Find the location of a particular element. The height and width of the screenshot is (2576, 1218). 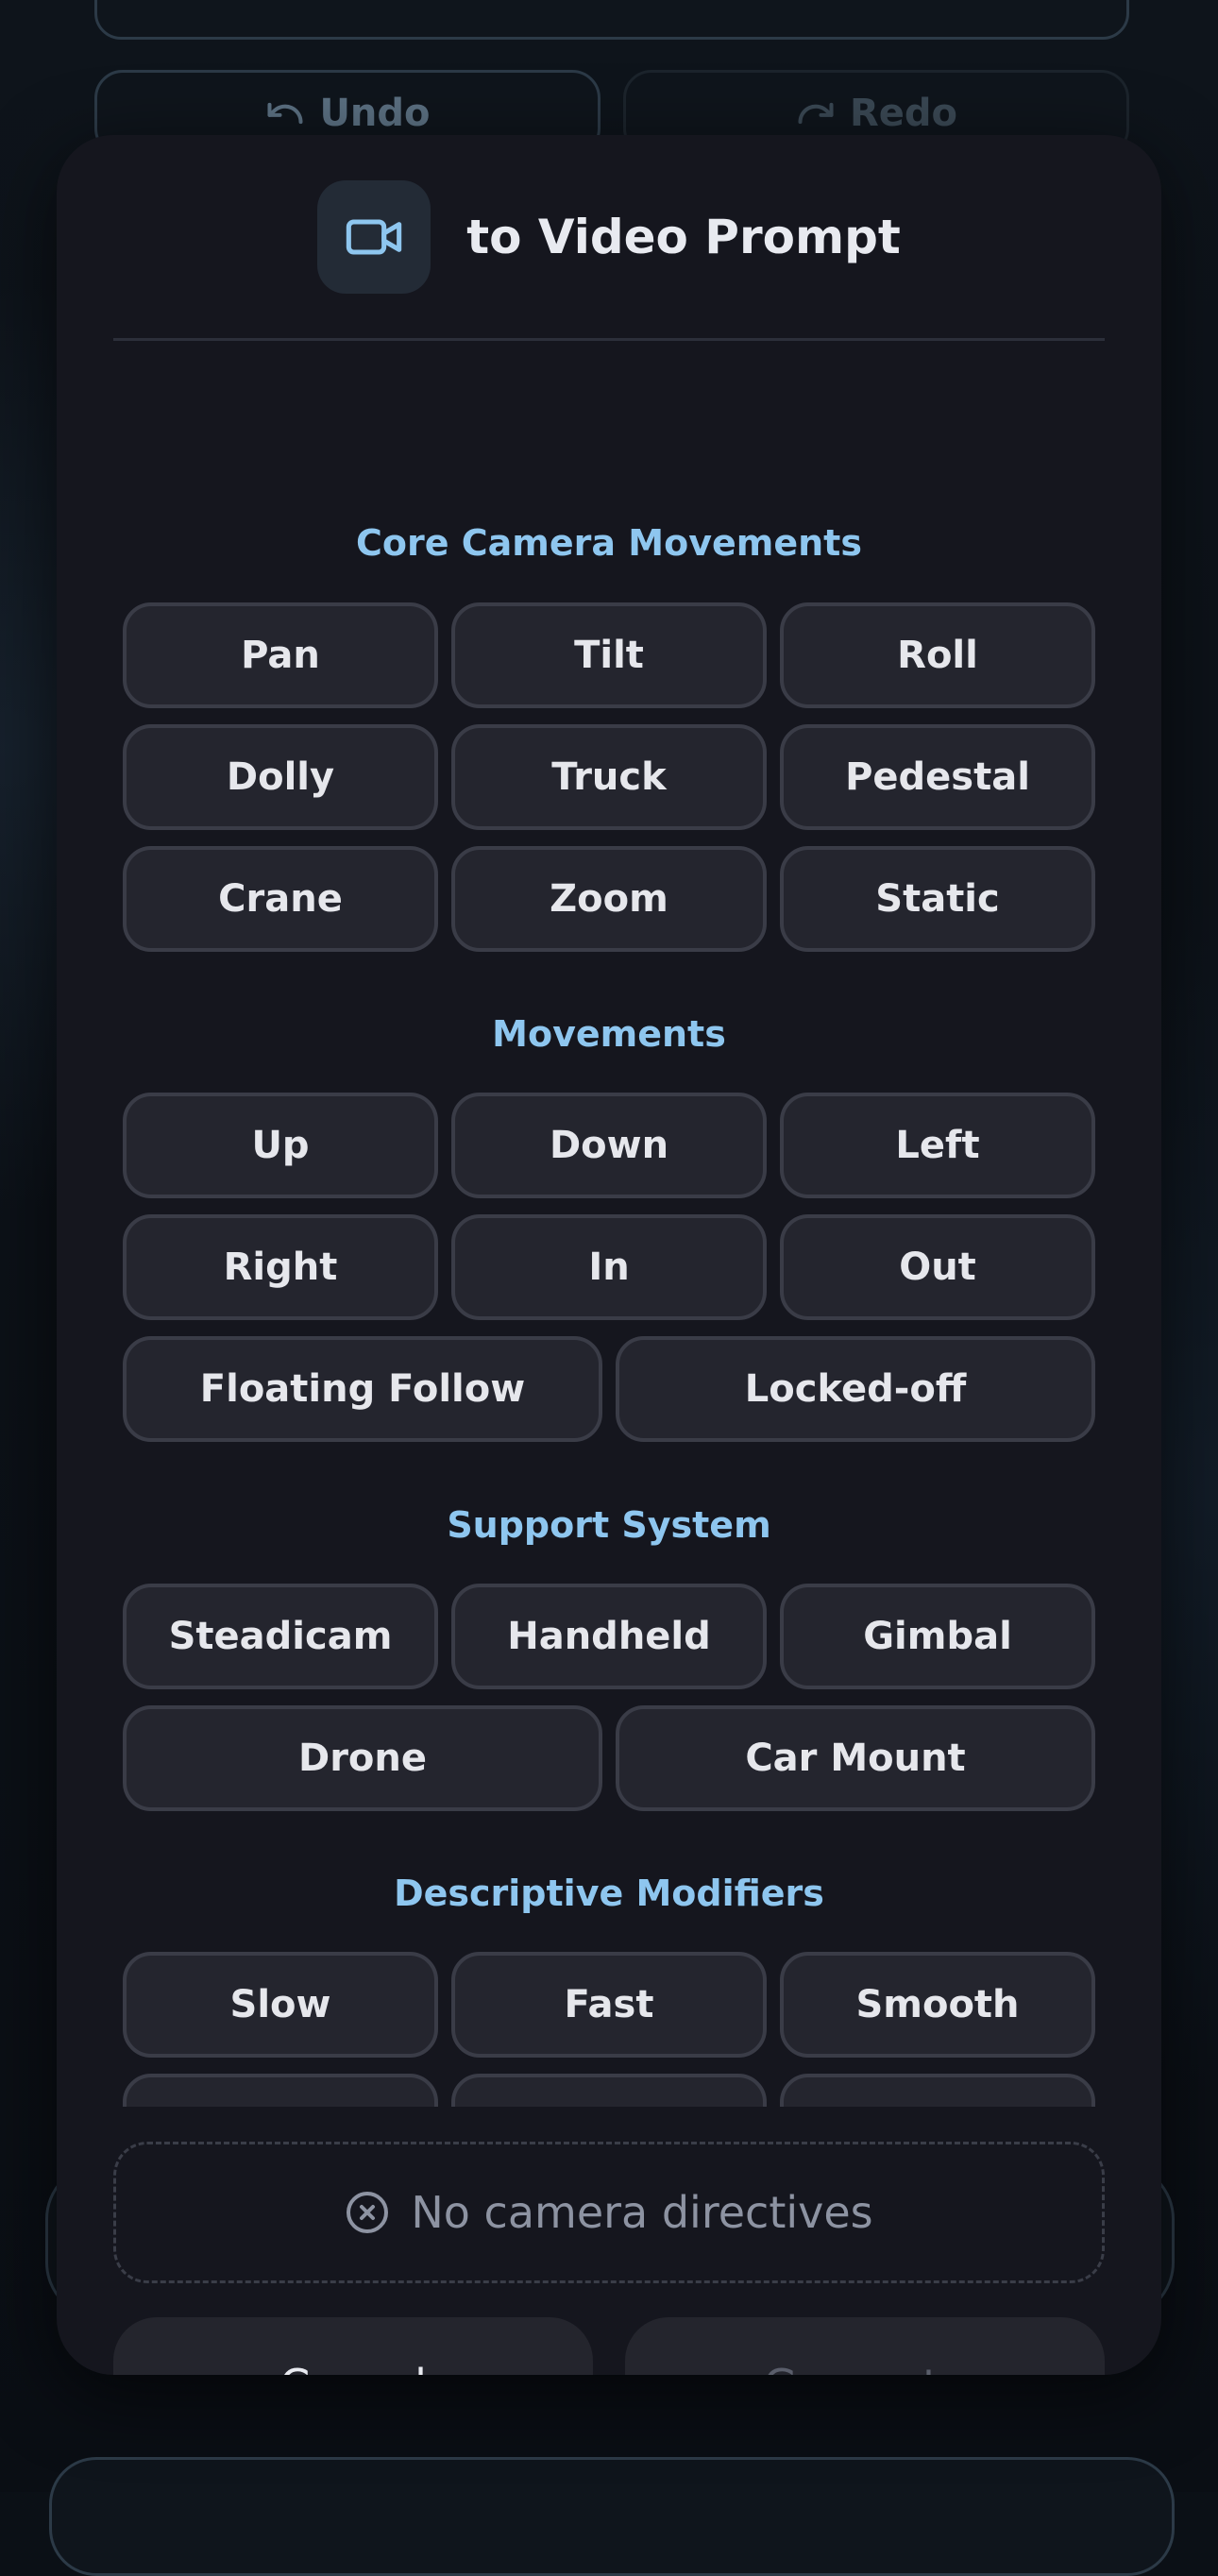

option-car-mount: Car Mount is located at coordinates (855, 1758).